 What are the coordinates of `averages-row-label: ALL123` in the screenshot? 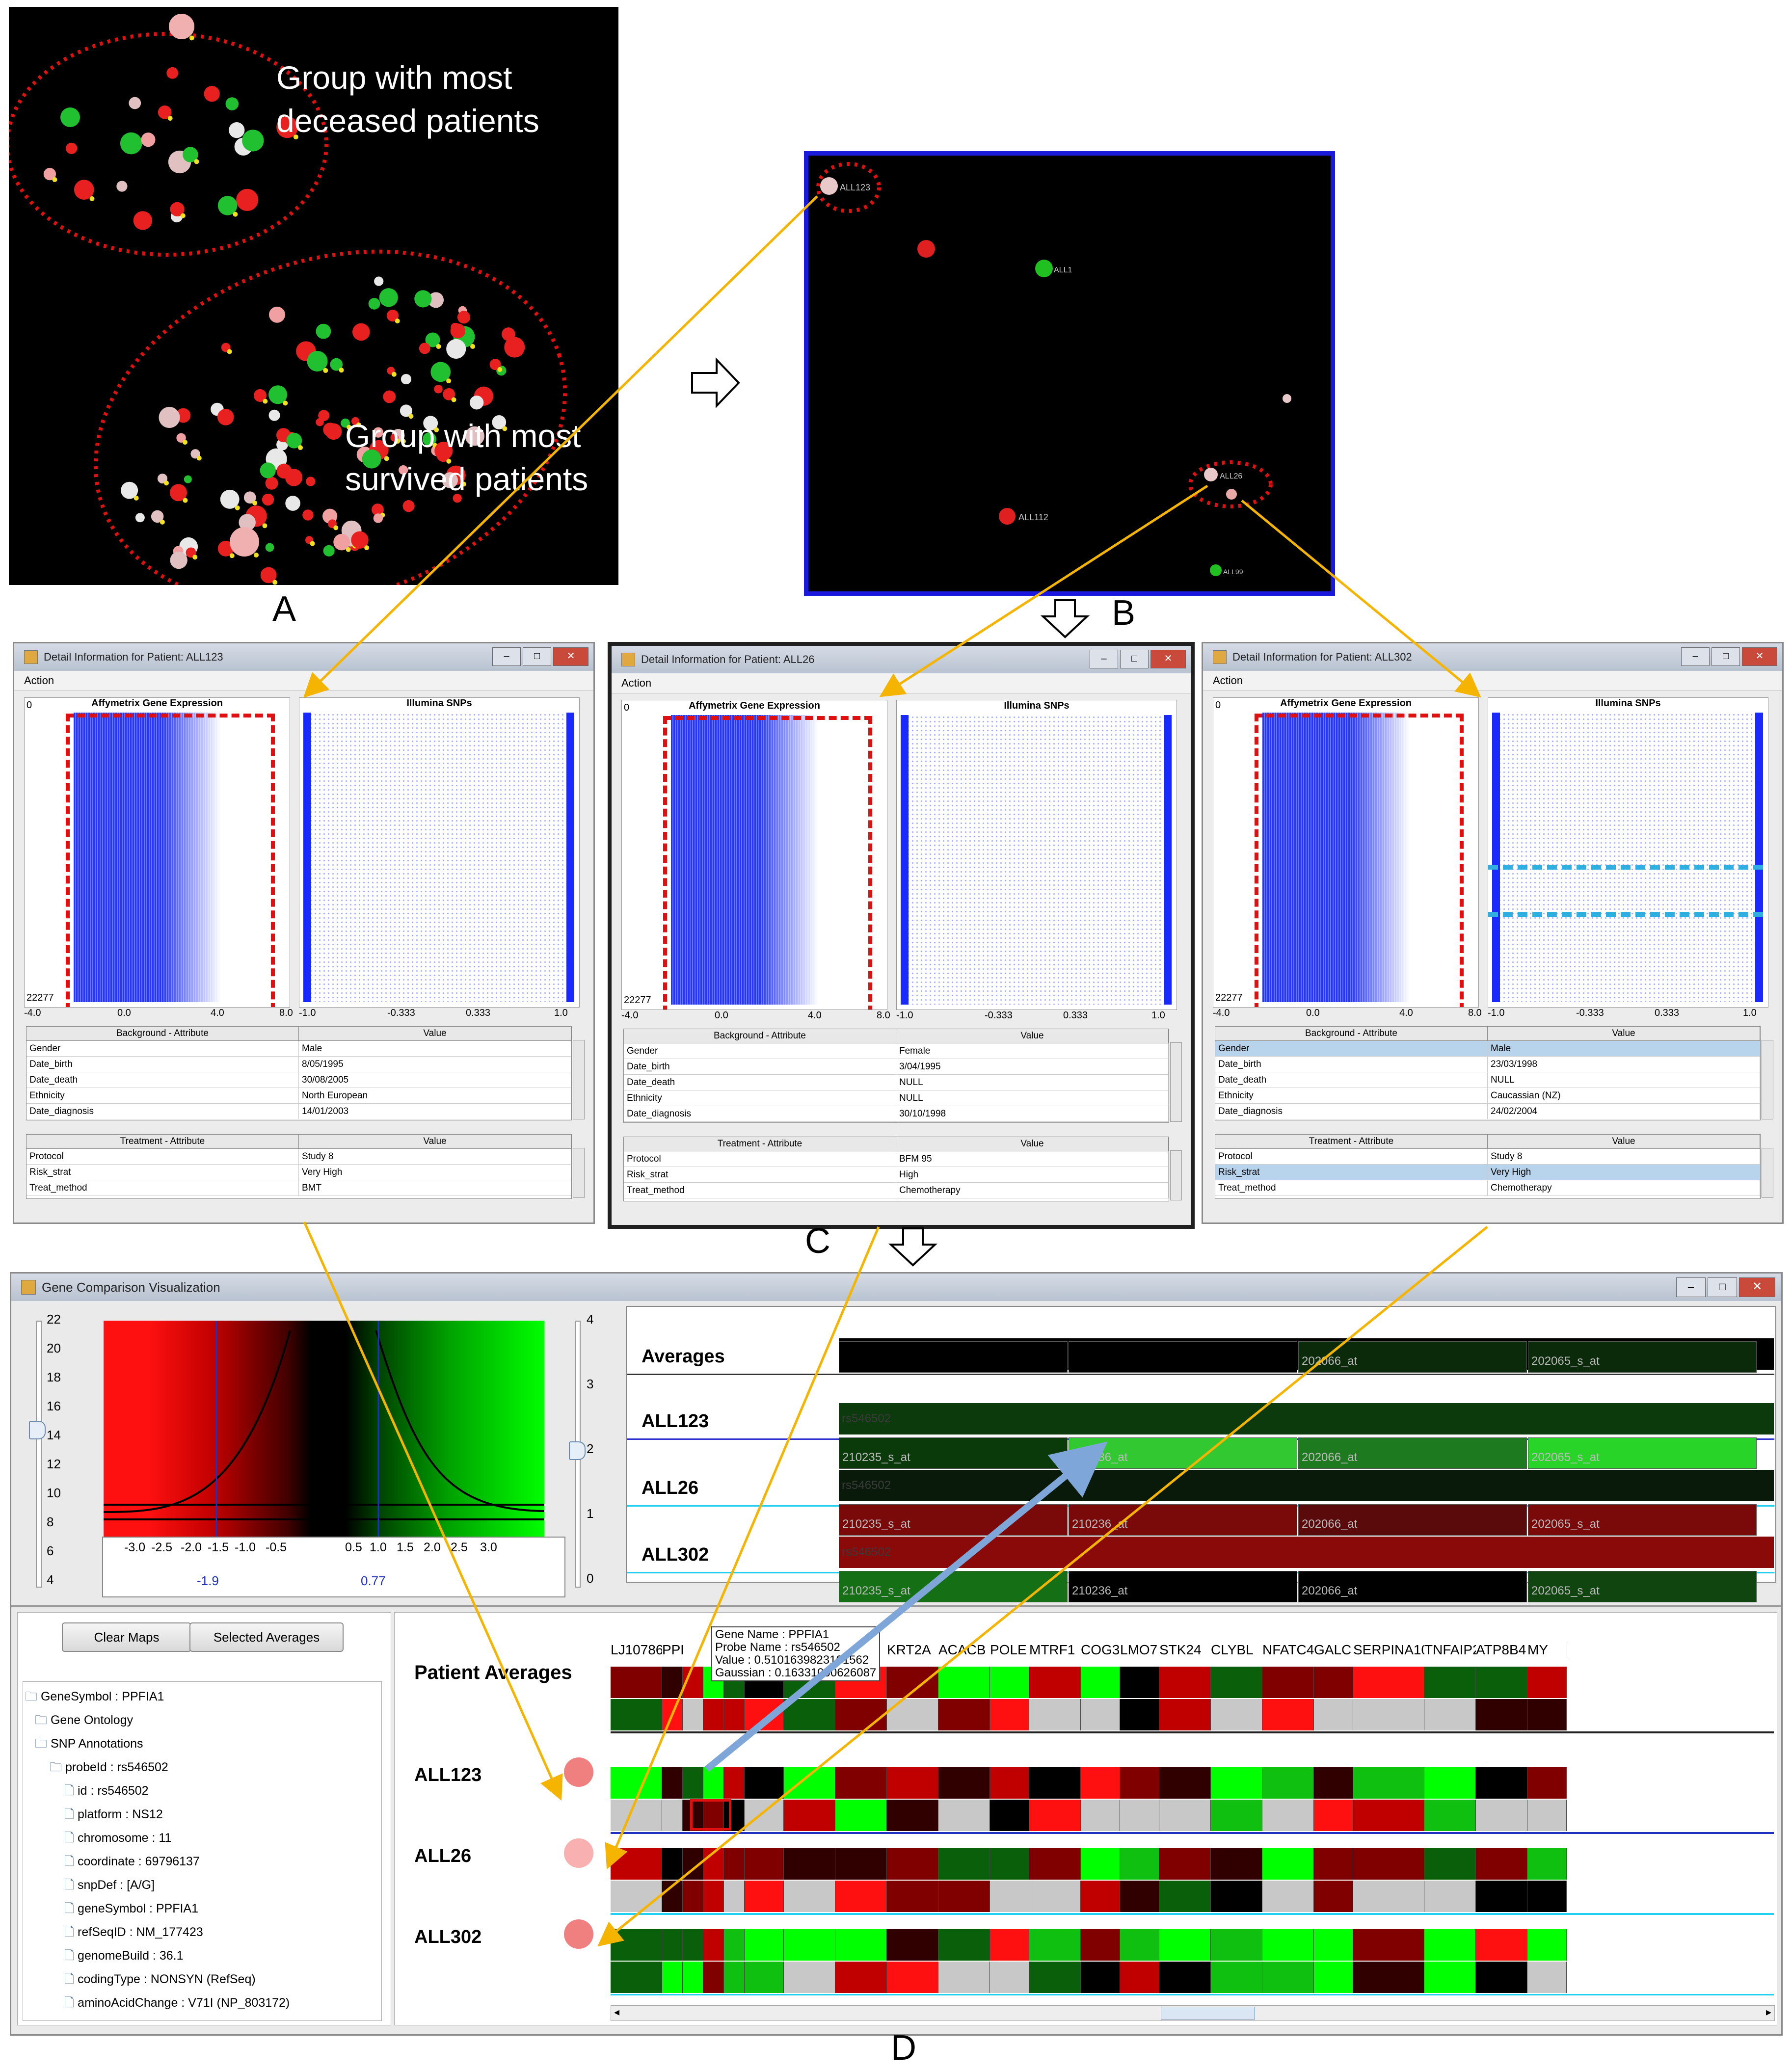 It's located at (675, 1421).